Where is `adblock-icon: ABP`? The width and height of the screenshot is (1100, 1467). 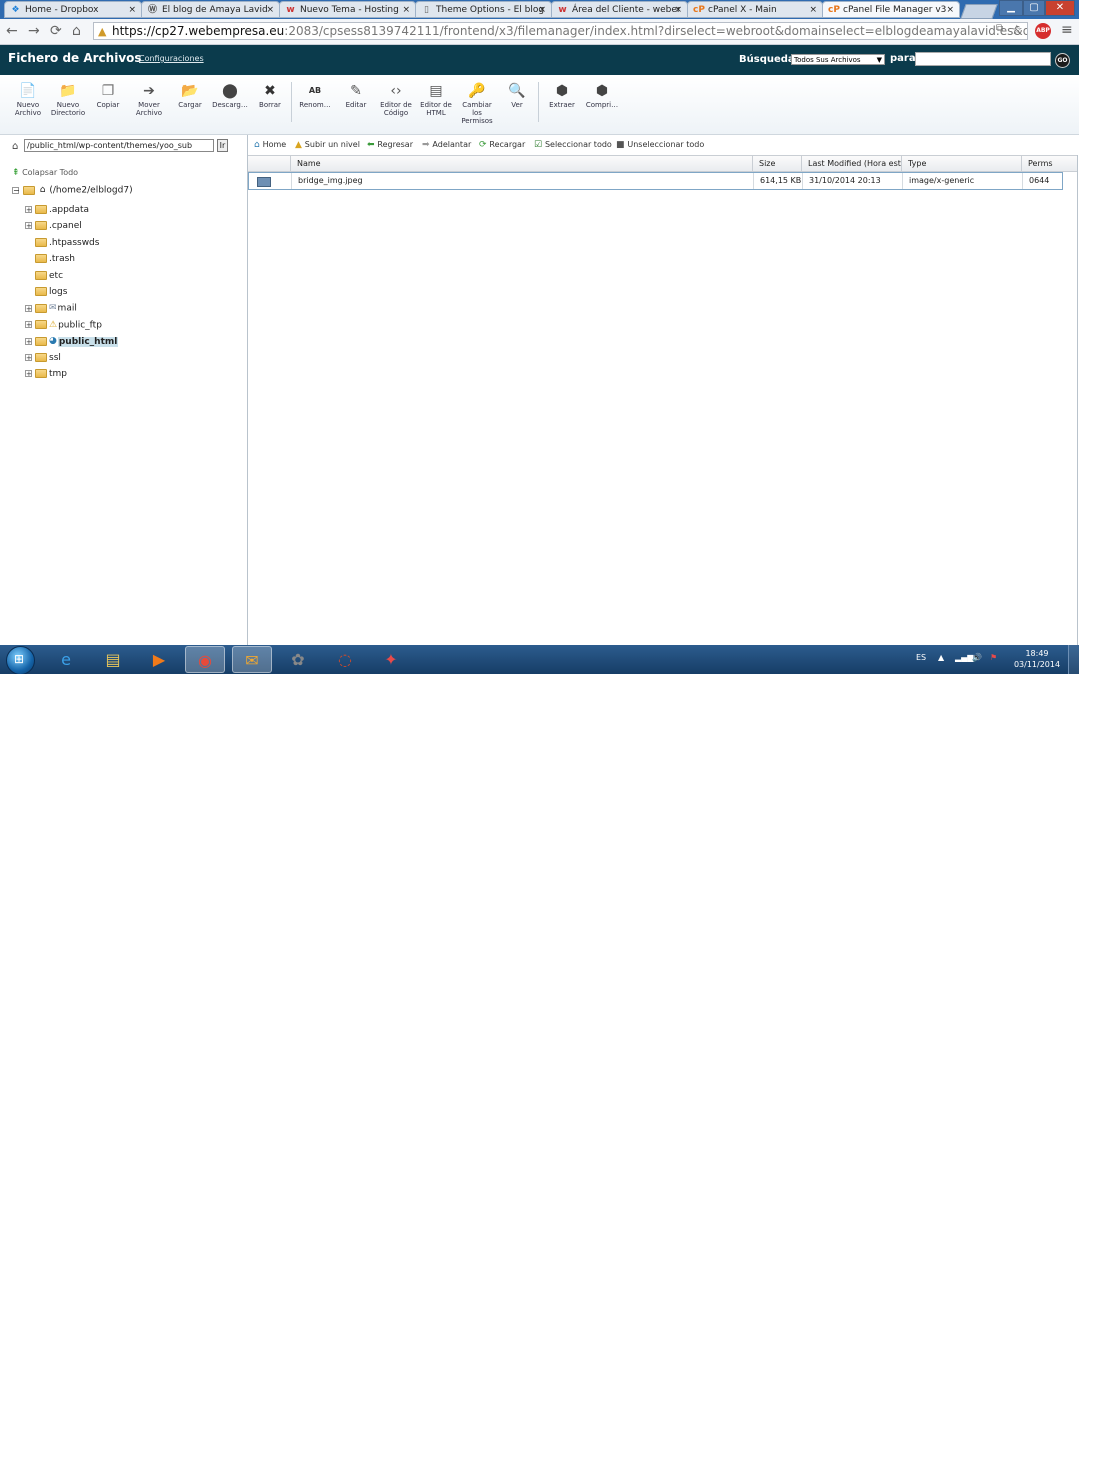
adblock-icon: ABP is located at coordinates (1043, 31).